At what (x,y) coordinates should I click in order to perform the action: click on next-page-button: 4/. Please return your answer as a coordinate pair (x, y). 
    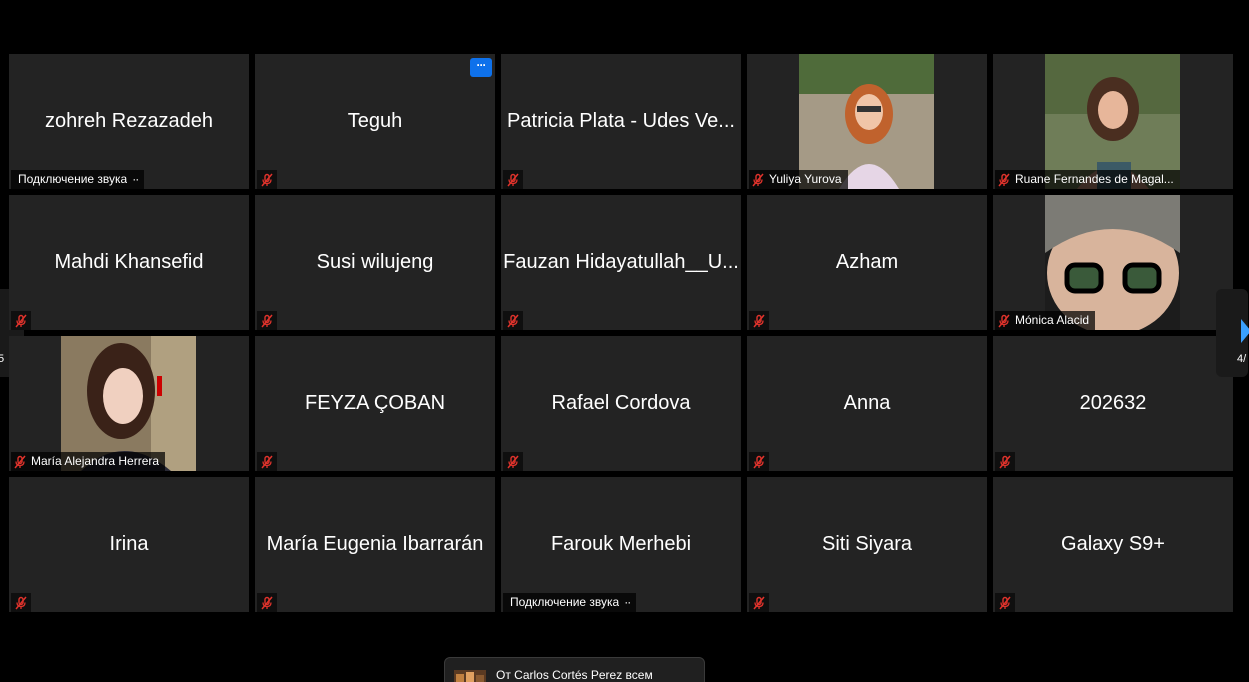
    Looking at the image, I should click on (1232, 333).